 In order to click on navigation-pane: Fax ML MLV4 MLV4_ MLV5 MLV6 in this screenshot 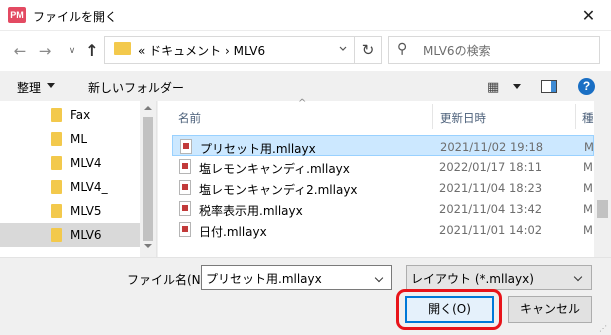, I will do `click(78, 179)`.